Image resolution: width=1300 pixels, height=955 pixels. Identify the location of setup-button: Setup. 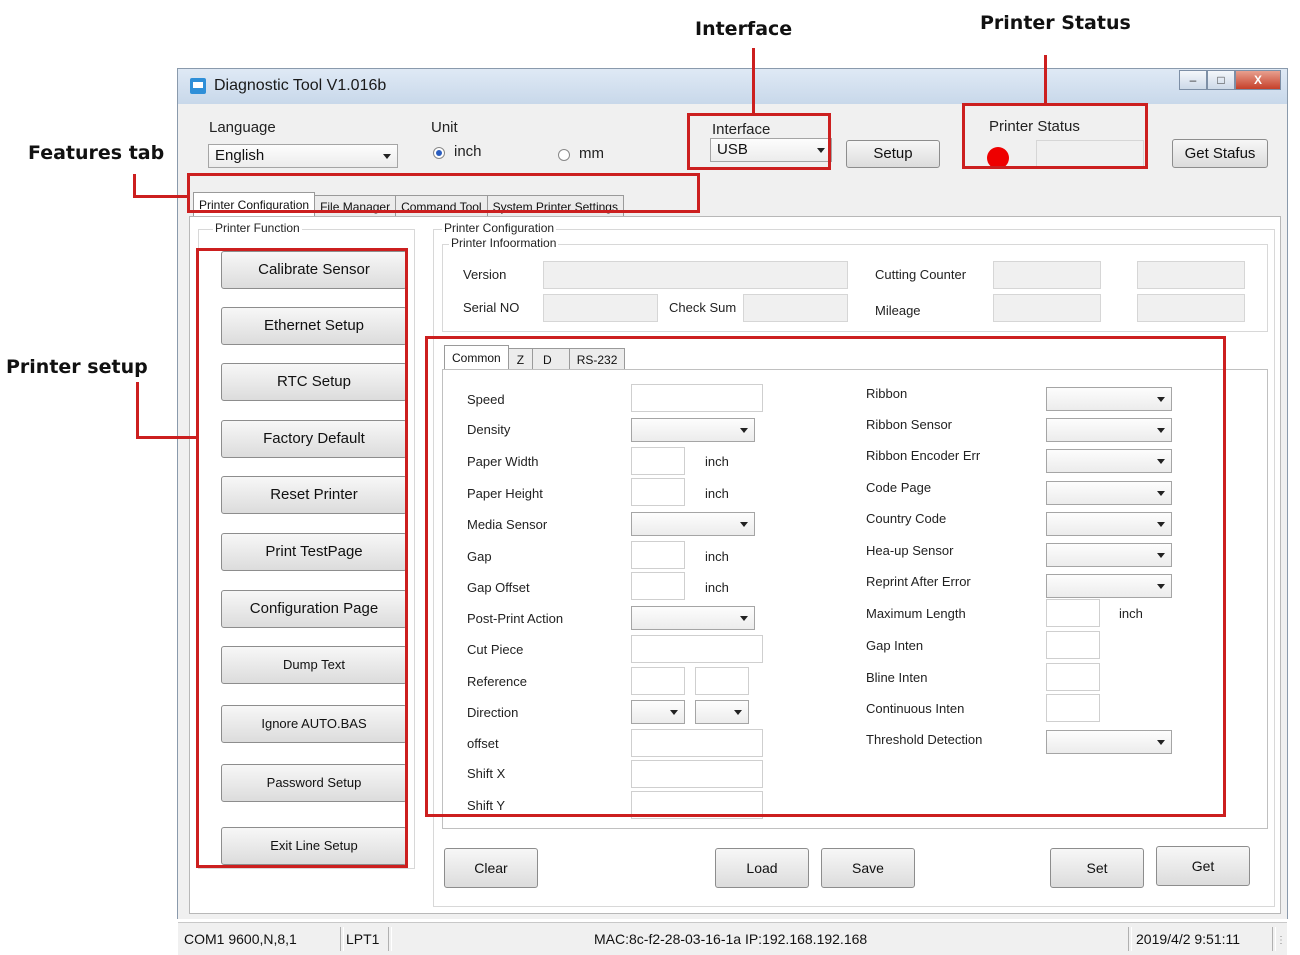
(893, 154).